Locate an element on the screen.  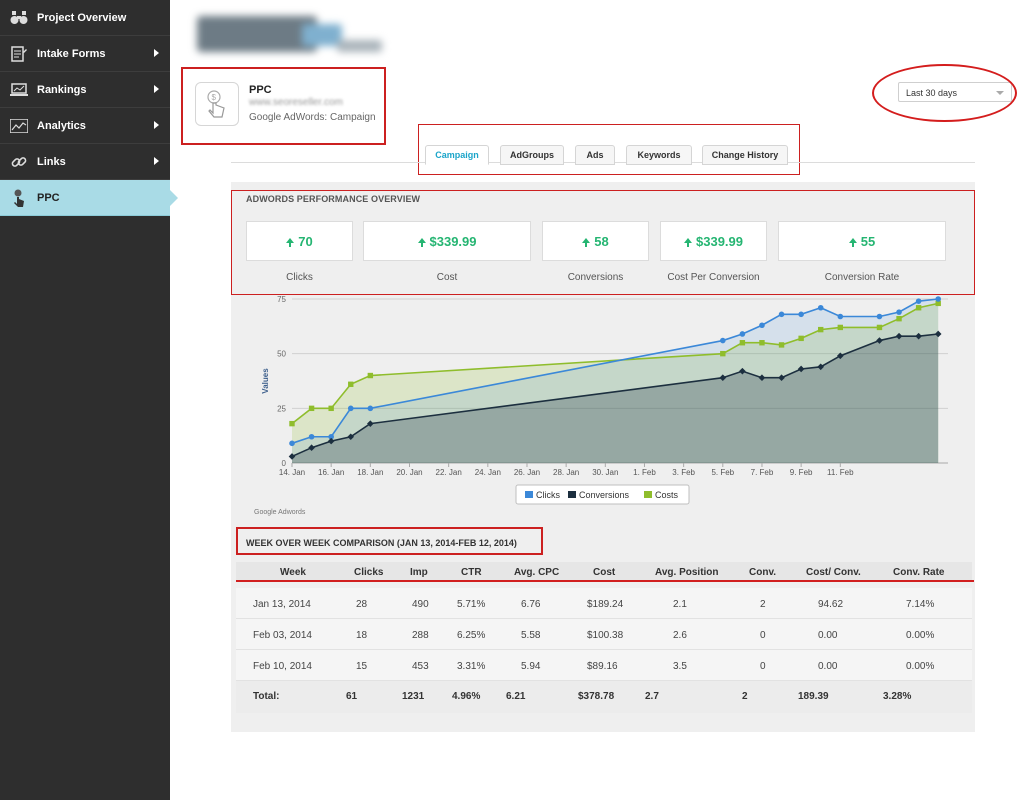
table-cell: 2.6 is located at coordinates (680, 635).